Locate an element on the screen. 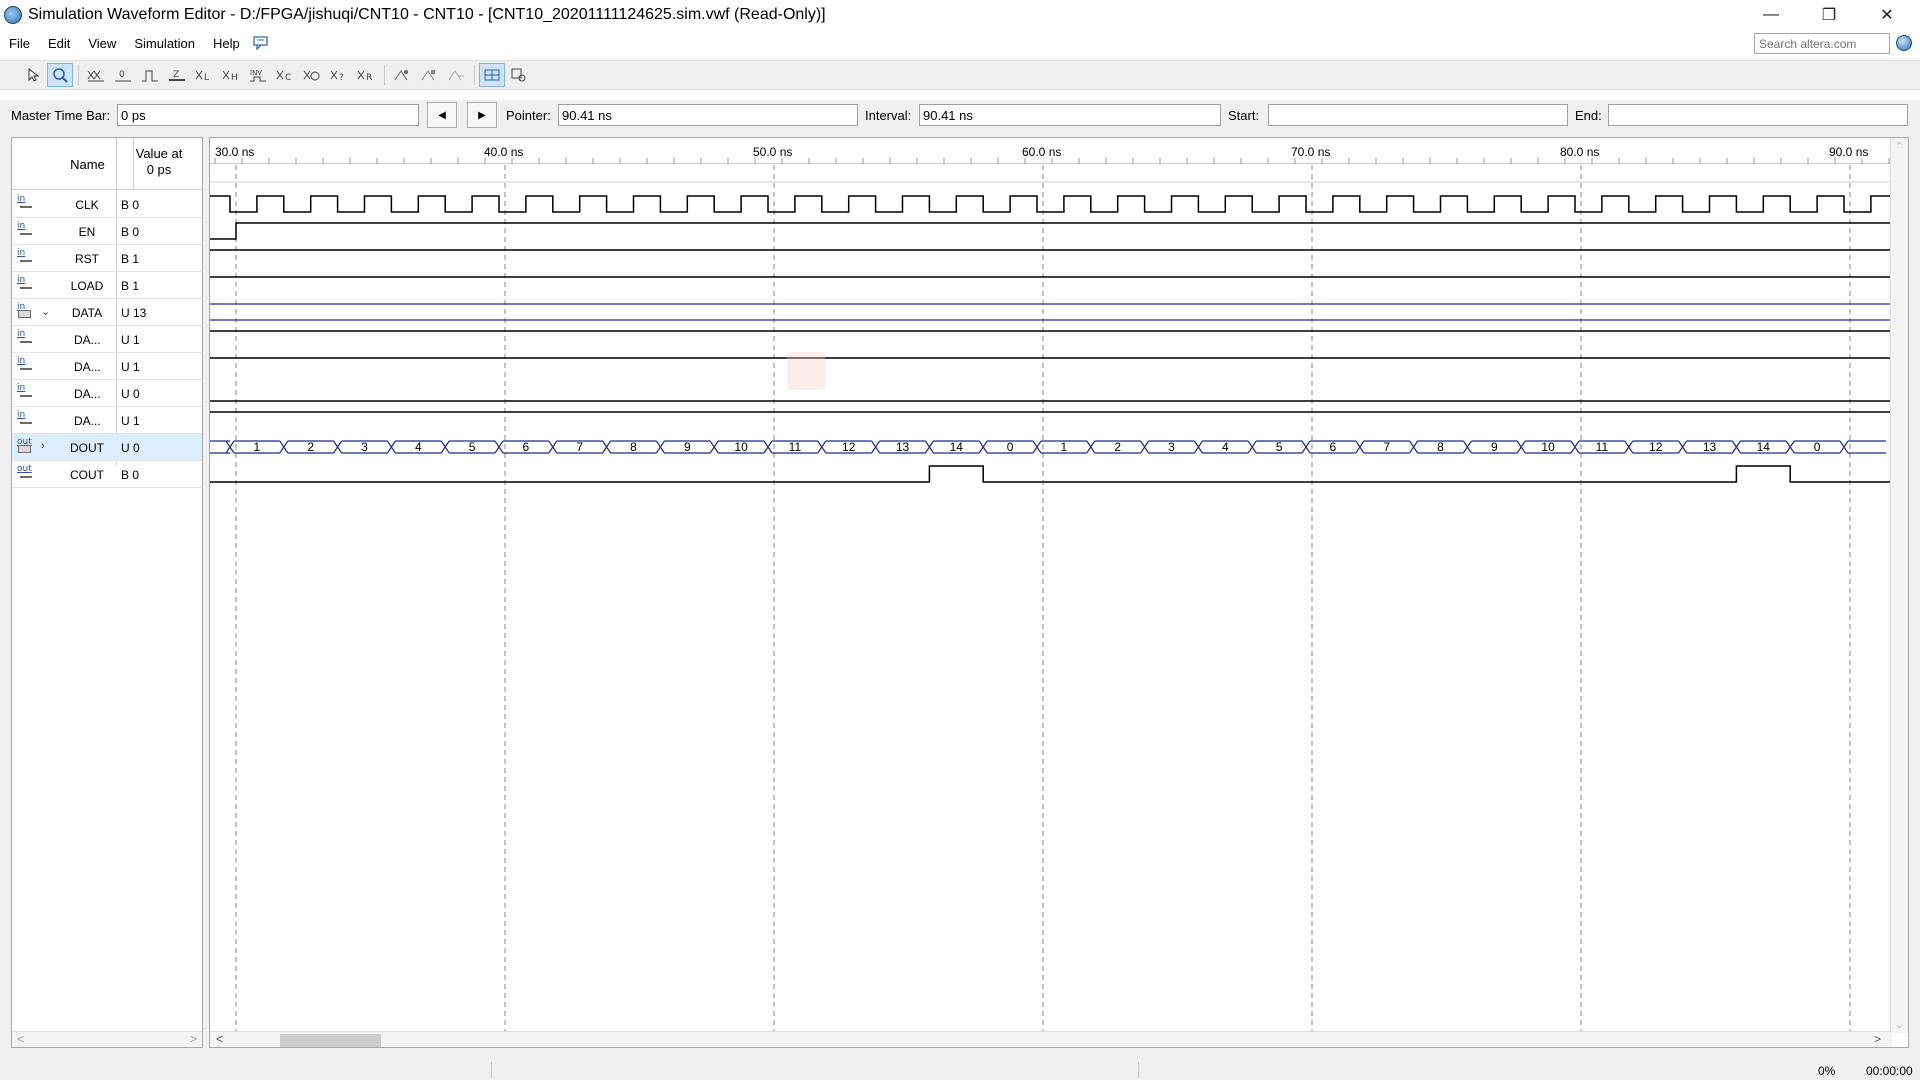 The height and width of the screenshot is (1080, 1920). signal-row: out › DOUT U 0 is located at coordinates (107, 447).